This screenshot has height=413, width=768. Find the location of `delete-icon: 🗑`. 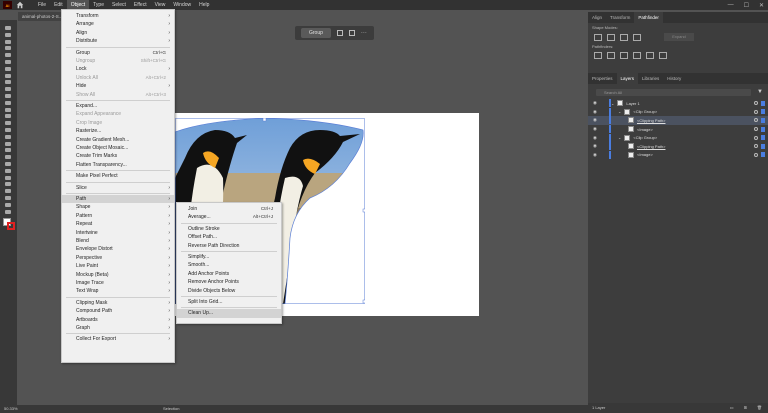

delete-icon: 🗑 is located at coordinates (759, 408).